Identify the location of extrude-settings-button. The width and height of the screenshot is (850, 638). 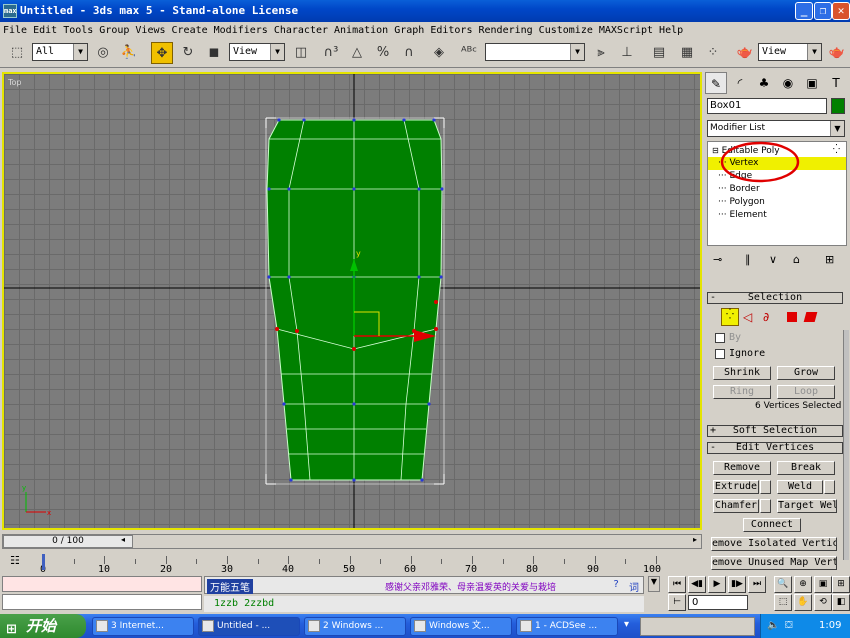
(765, 487).